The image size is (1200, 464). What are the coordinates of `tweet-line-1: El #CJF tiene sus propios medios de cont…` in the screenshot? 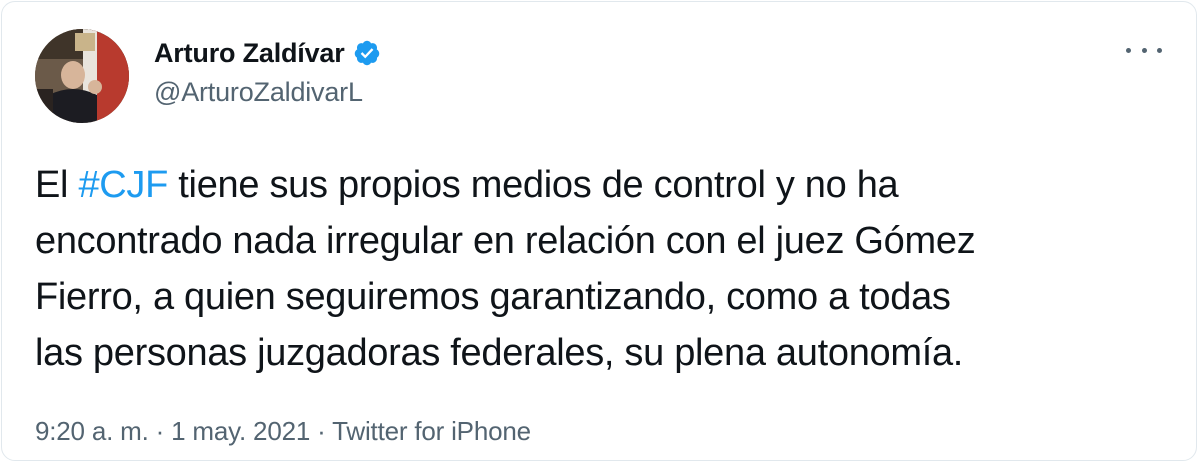 It's located at (605, 185).